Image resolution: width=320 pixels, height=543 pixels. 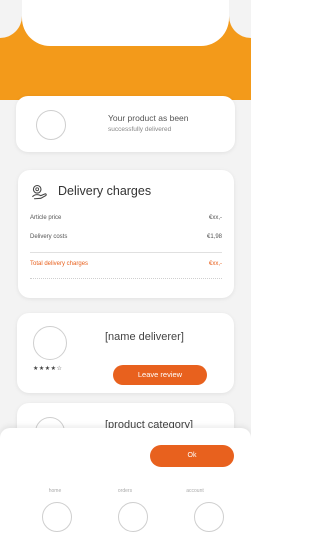 What do you see at coordinates (195, 491) in the screenshot?
I see `nav-label-account: account` at bounding box center [195, 491].